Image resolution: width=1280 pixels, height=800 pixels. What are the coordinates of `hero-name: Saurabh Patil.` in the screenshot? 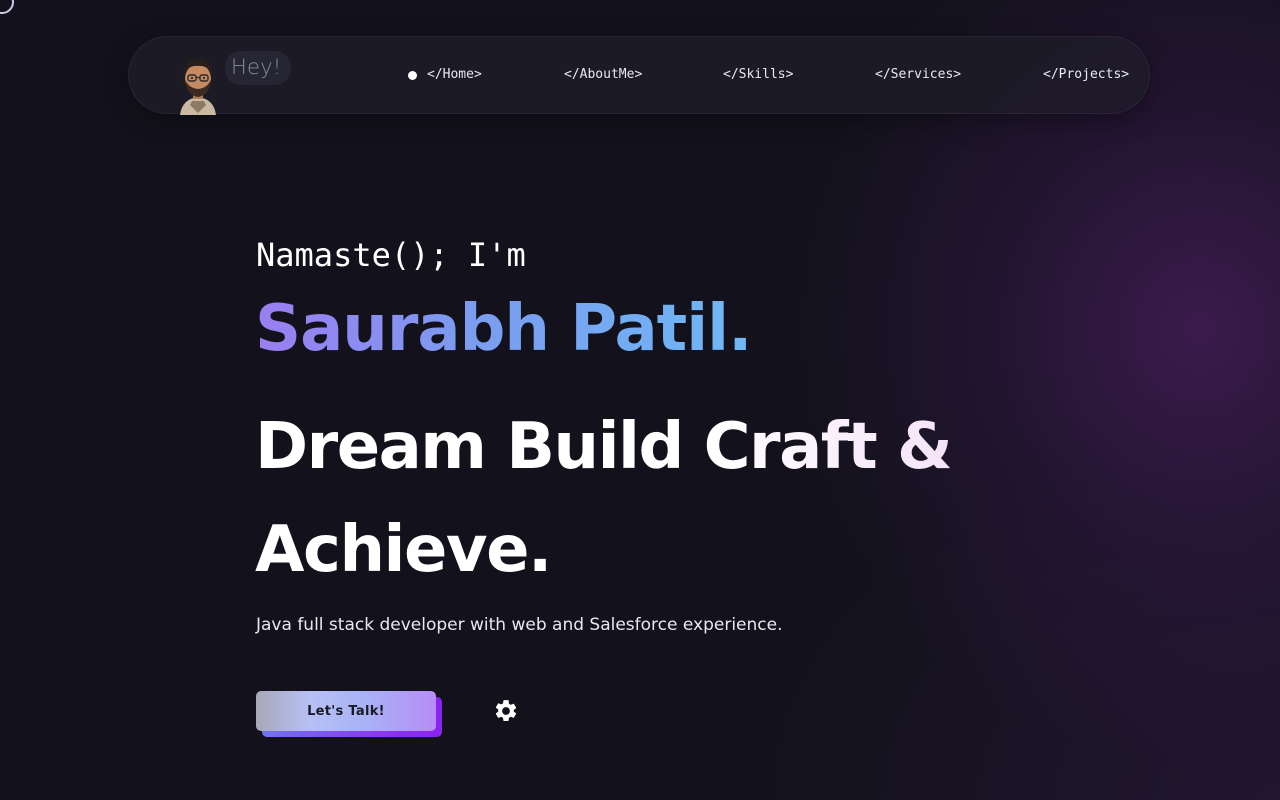 It's located at (503, 329).